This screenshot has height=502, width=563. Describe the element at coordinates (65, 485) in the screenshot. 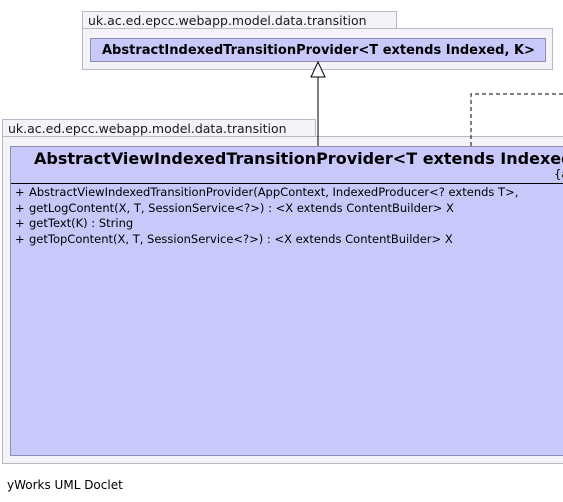

I see `diagram-caption: yWorks UML Doclet` at that location.